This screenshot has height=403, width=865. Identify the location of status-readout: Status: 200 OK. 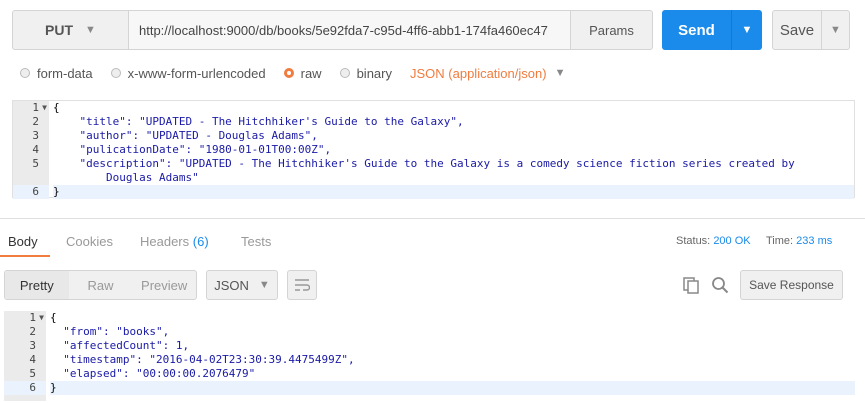
(713, 241).